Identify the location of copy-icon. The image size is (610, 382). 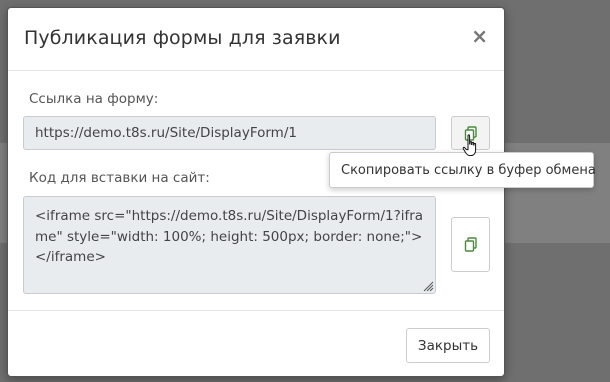
(470, 244).